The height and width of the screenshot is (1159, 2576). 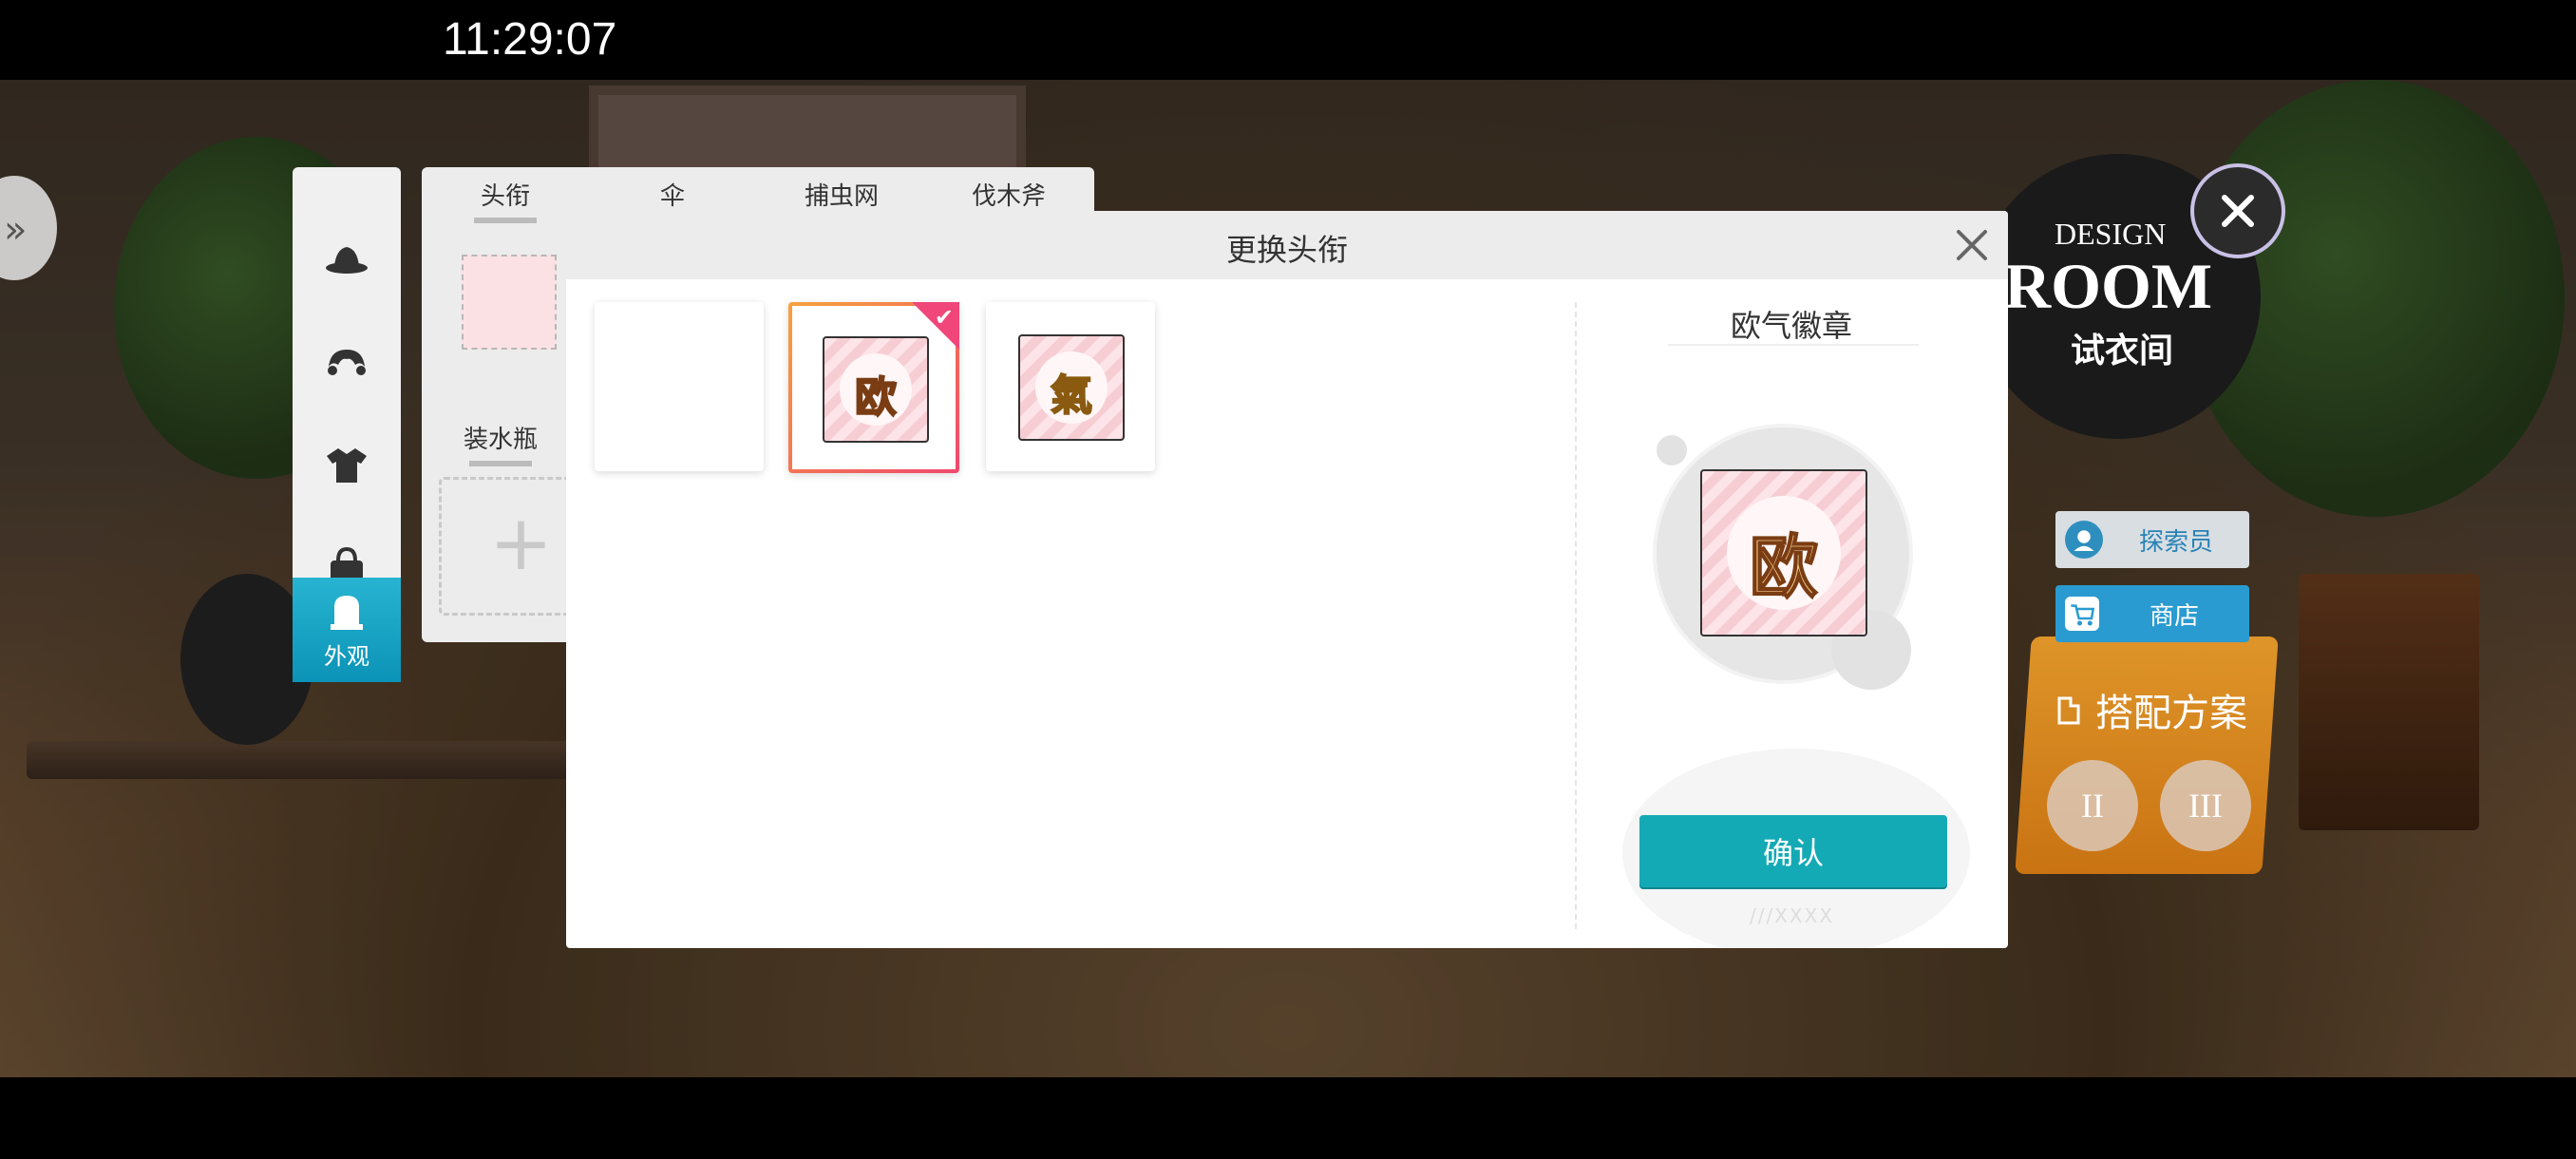 I want to click on confirm-button: 确认, so click(x=1793, y=851).